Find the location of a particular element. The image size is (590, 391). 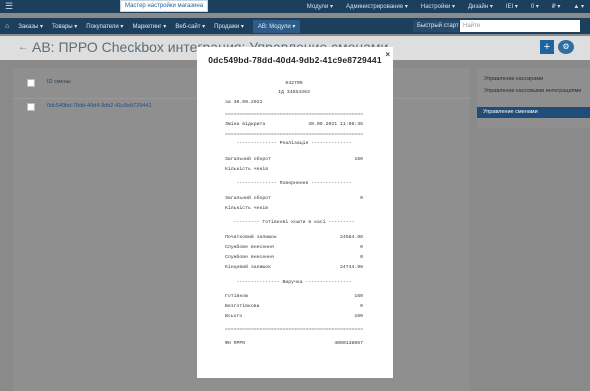

receipt-date: за 30.09.2021 is located at coordinates (244, 102).